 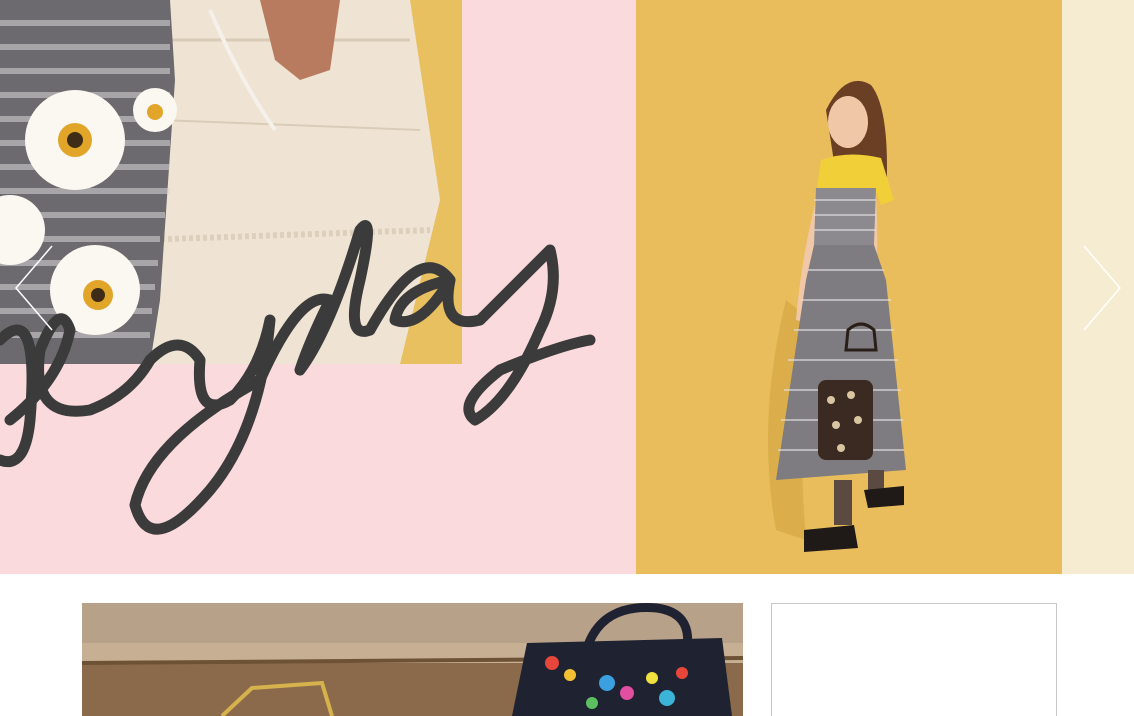 I want to click on carousel-prev-button, so click(x=32, y=288).